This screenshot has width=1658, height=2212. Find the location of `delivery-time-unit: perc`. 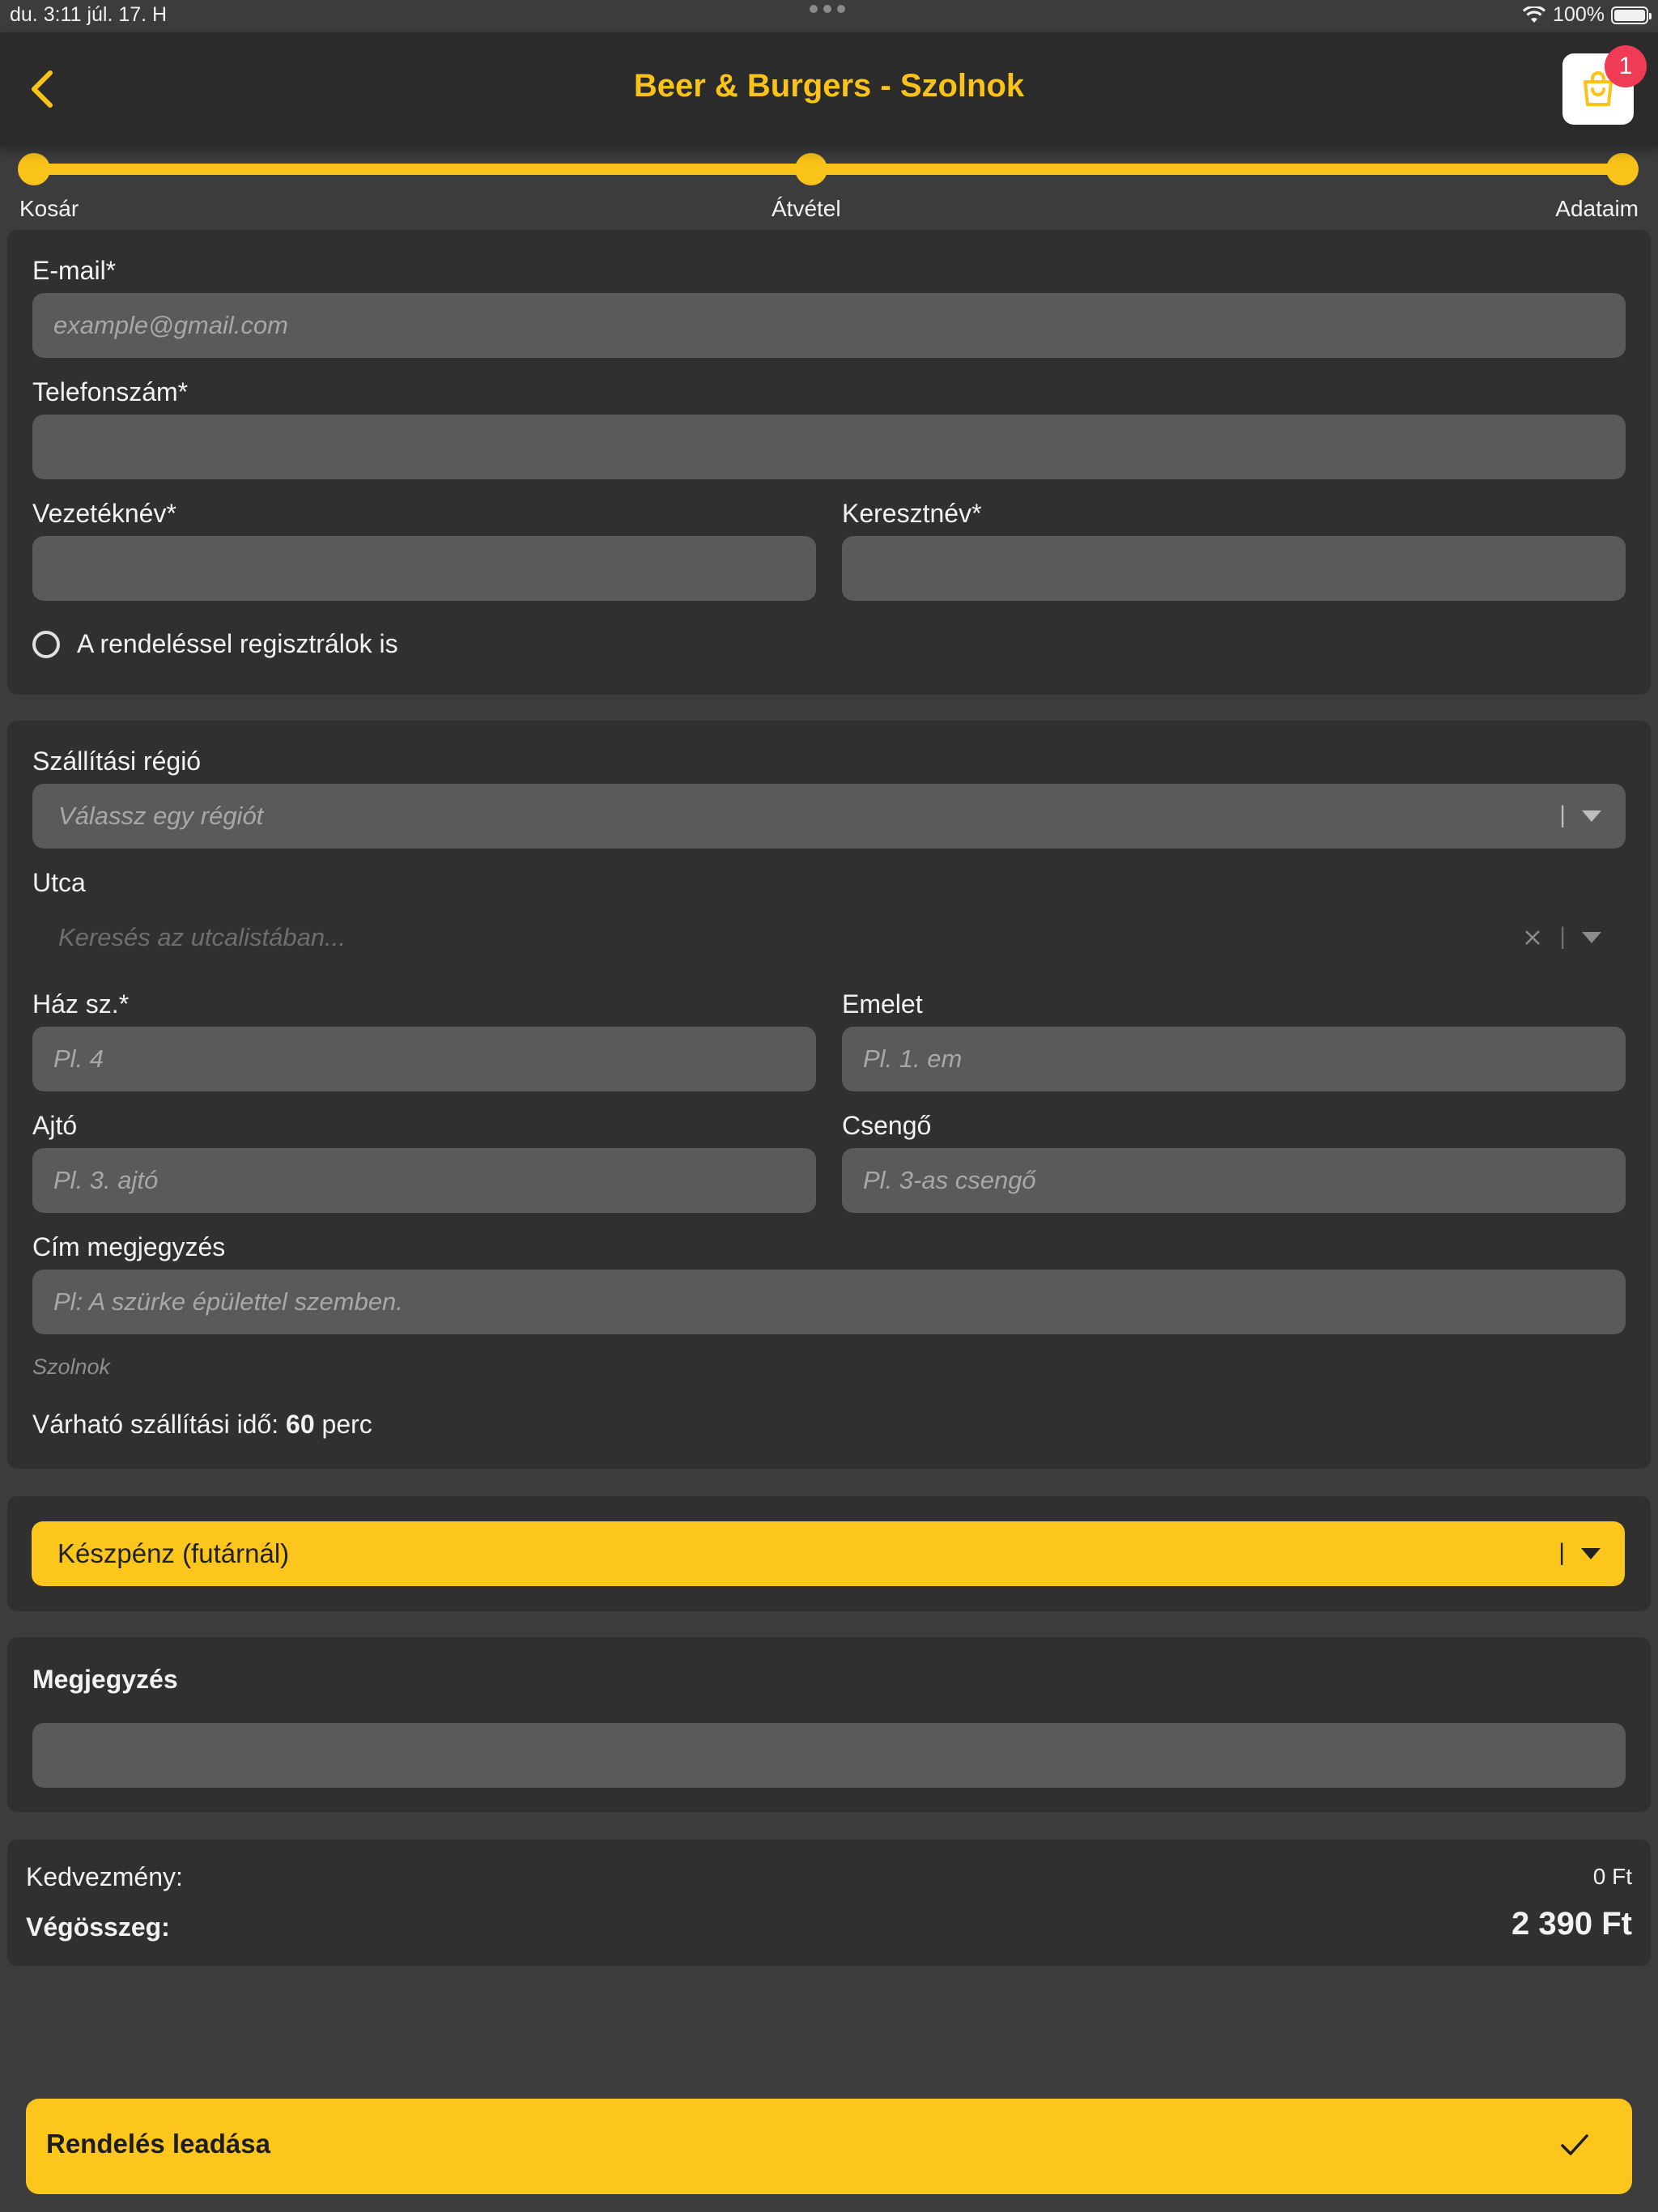

delivery-time-unit: perc is located at coordinates (346, 1424).